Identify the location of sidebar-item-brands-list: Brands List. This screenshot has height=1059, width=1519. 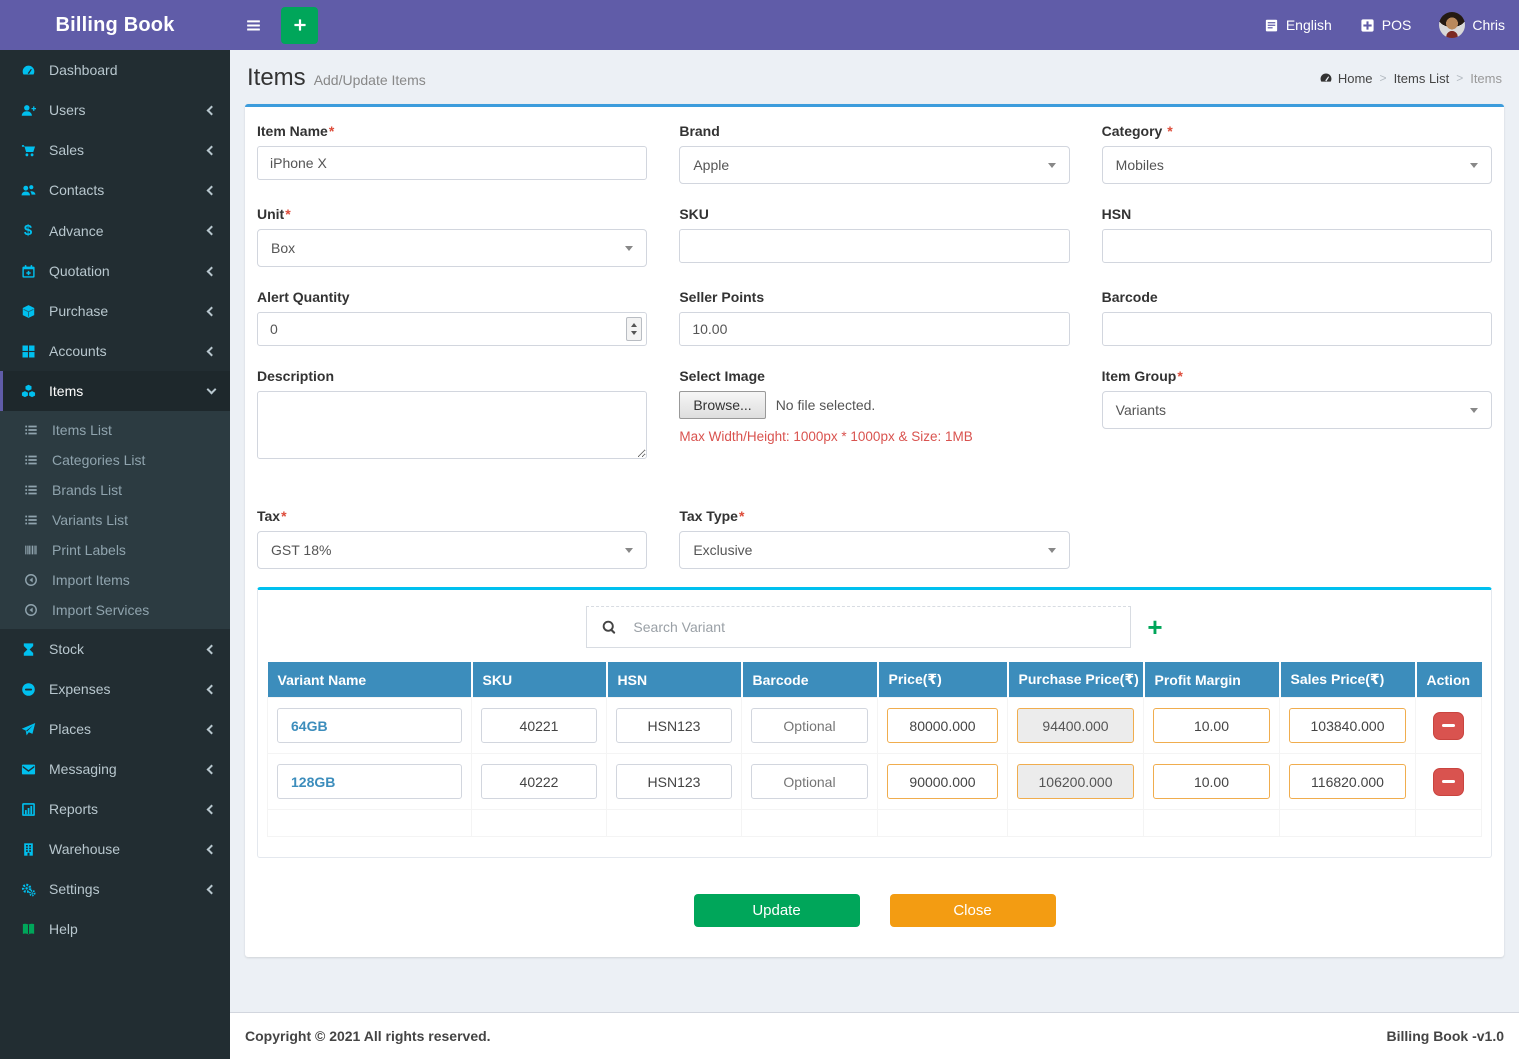
(115, 490).